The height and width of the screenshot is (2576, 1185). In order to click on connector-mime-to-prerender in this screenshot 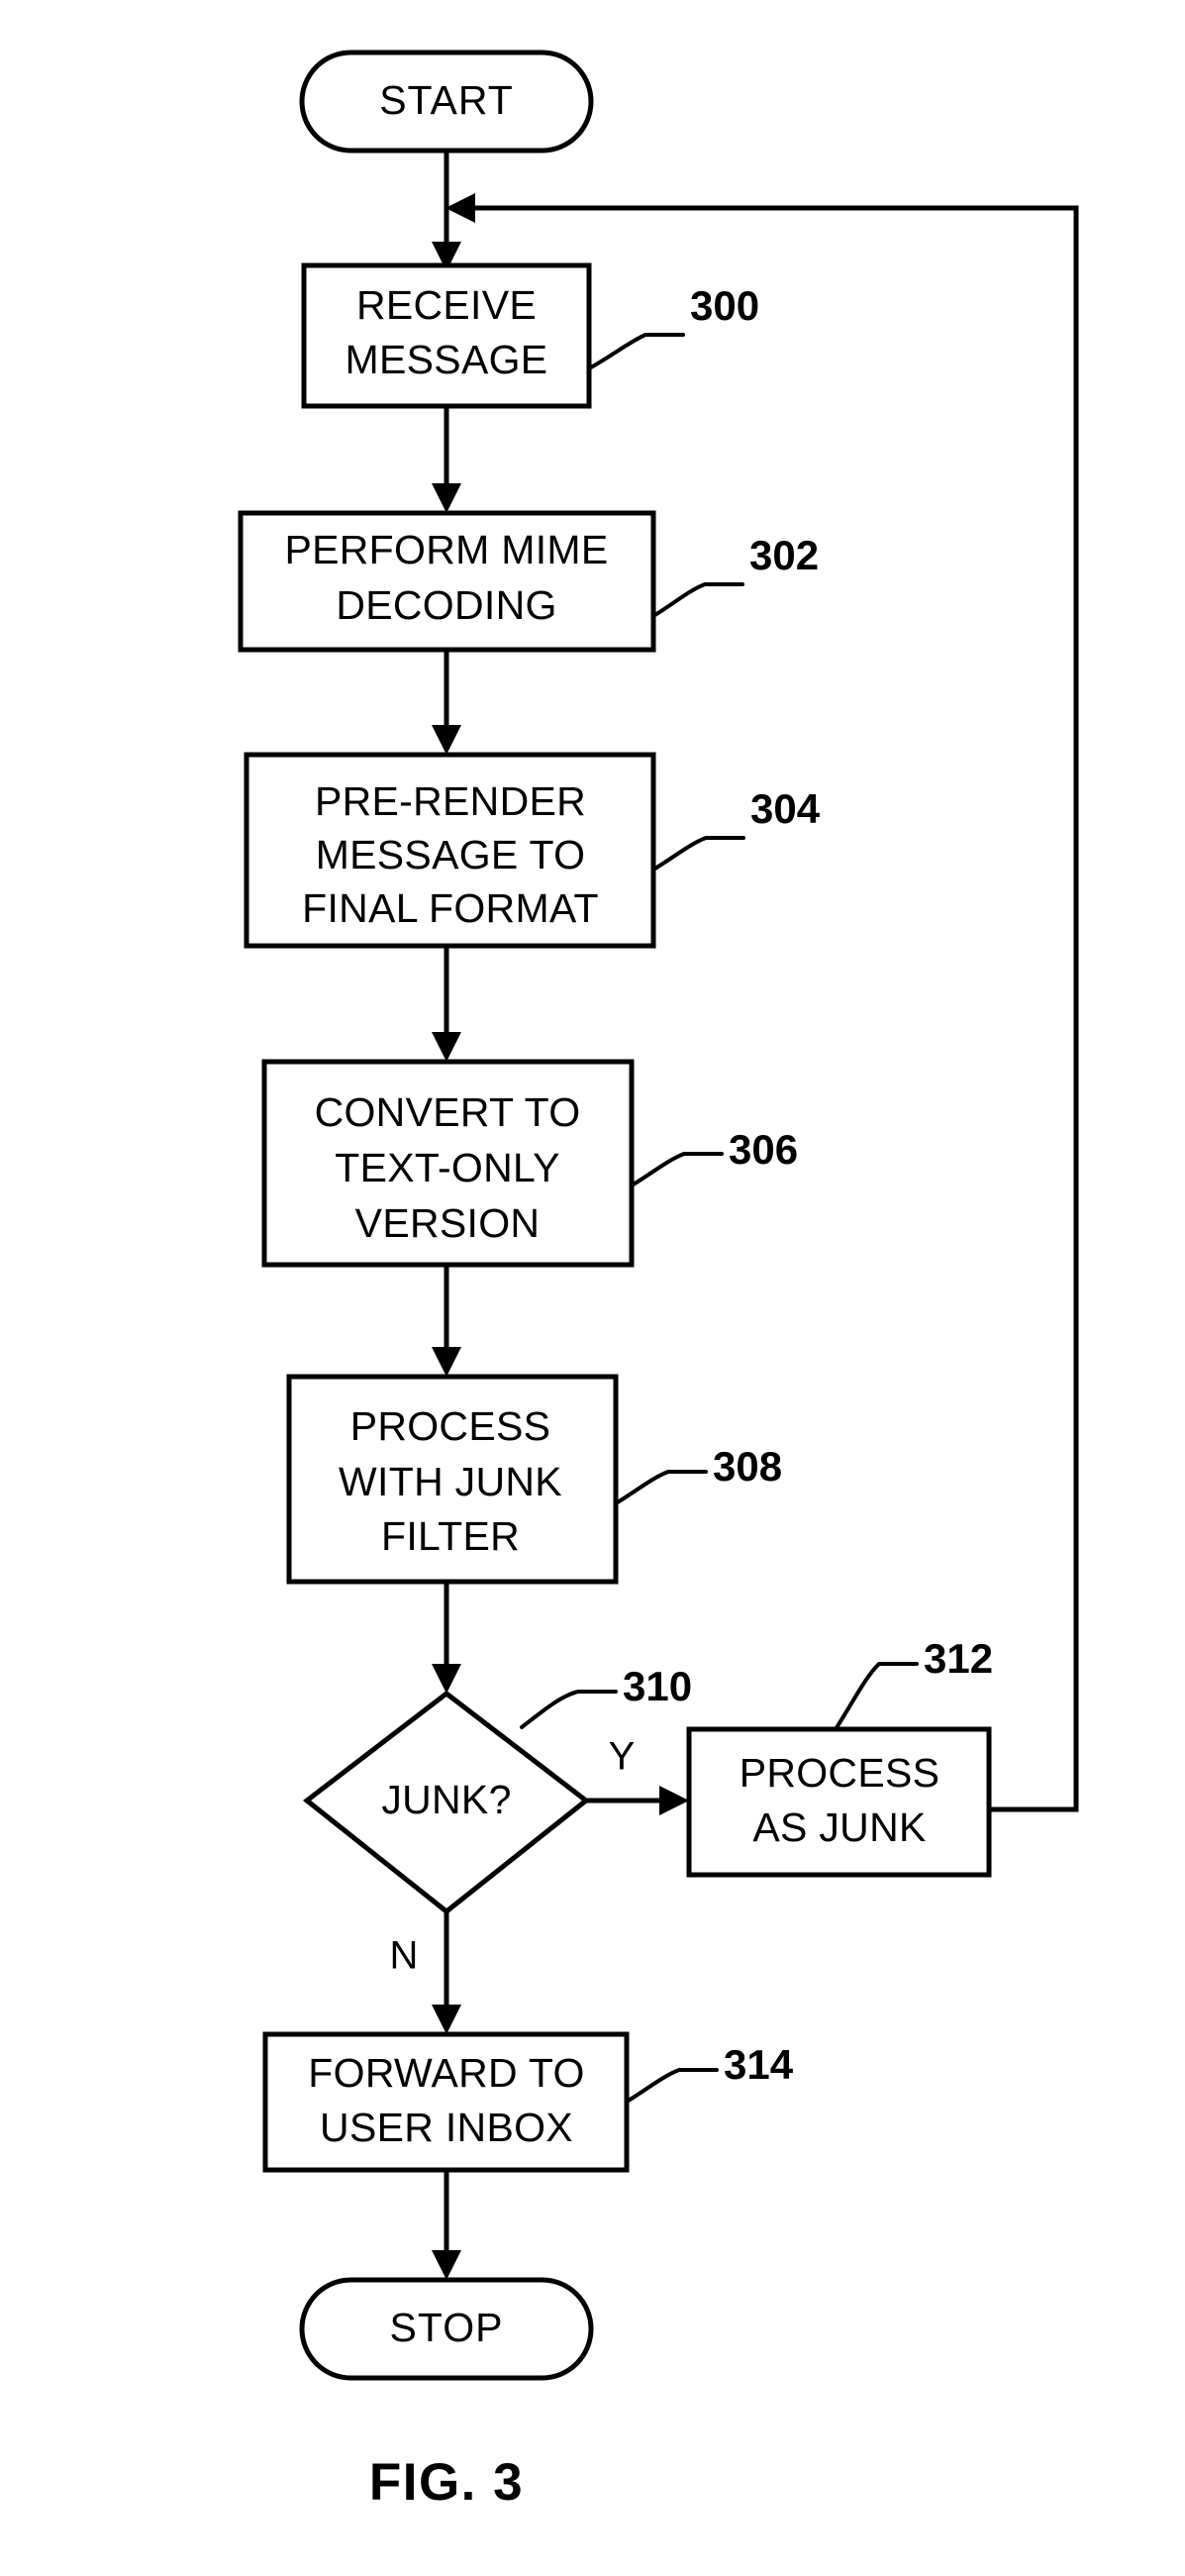, I will do `click(446, 702)`.